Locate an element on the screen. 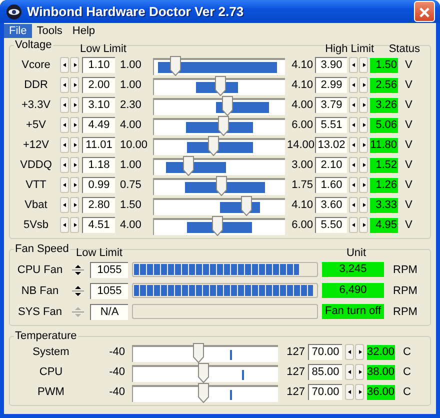 The width and height of the screenshot is (440, 418). menu-item: Tools is located at coordinates (50, 31).